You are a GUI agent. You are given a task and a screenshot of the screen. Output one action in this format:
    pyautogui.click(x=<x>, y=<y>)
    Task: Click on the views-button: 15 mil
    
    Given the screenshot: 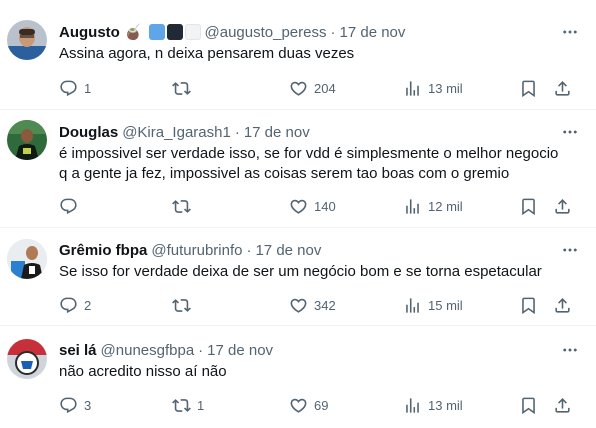 What is the action you would take?
    pyautogui.click(x=433, y=305)
    